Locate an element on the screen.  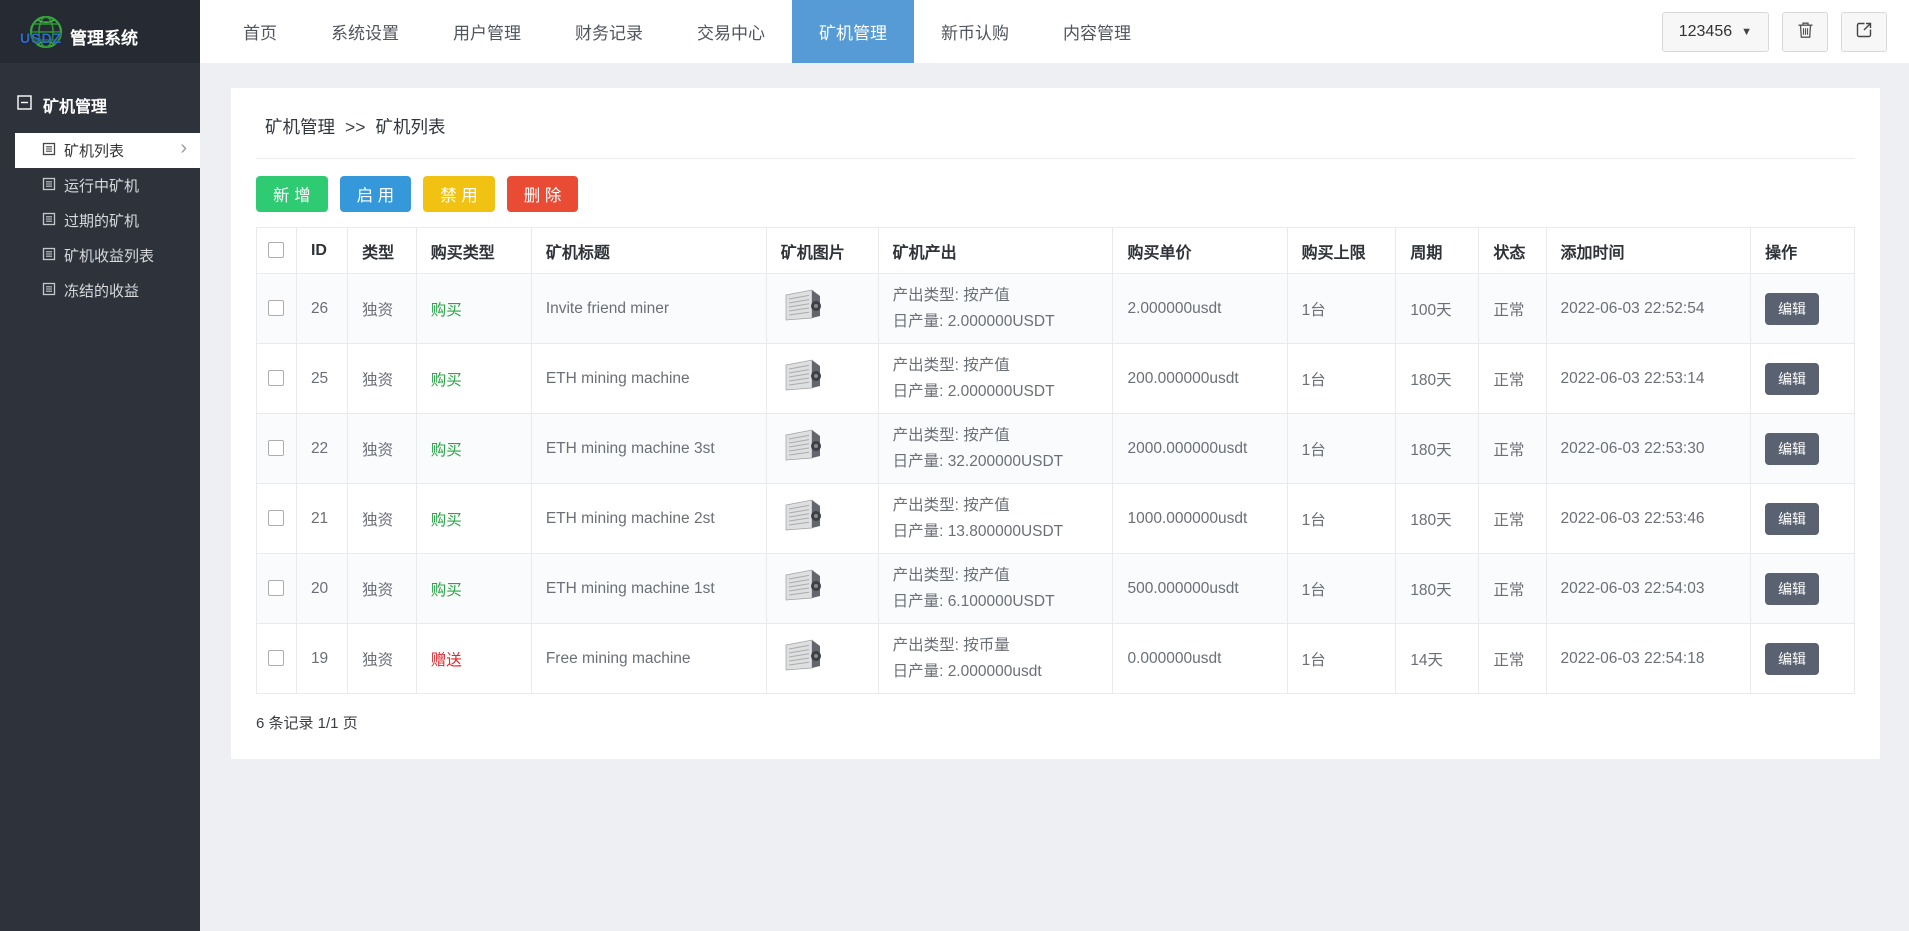
top-actions: 123456 ▼ is located at coordinates (1785, 31).